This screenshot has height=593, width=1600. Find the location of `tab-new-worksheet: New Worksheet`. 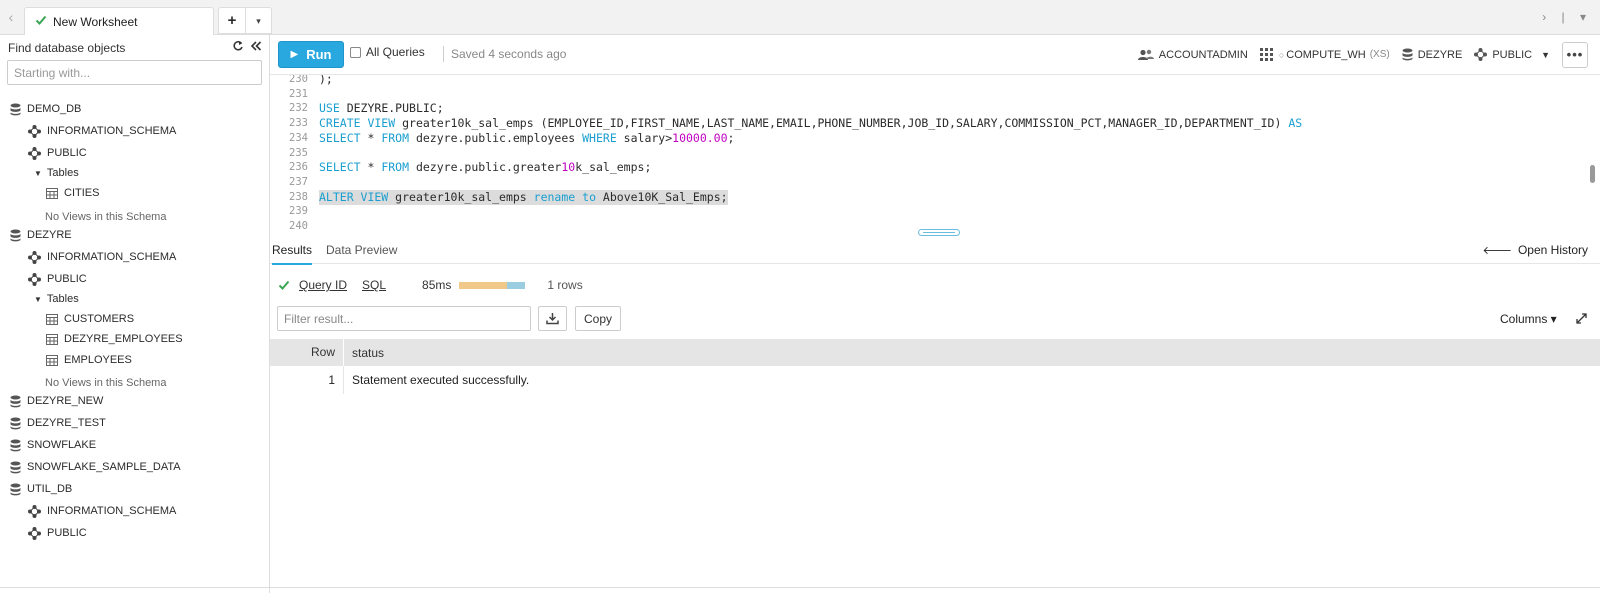

tab-new-worksheet: New Worksheet is located at coordinates (119, 21).